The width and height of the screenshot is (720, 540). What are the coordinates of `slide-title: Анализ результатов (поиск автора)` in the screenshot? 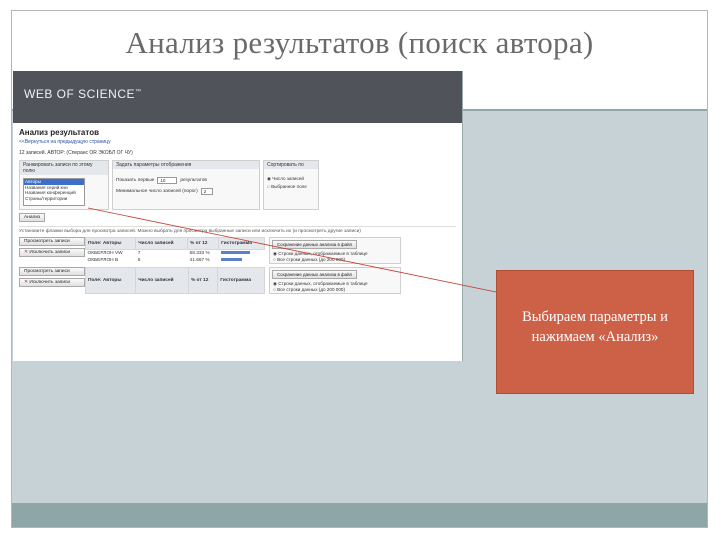 It's located at (359, 42).